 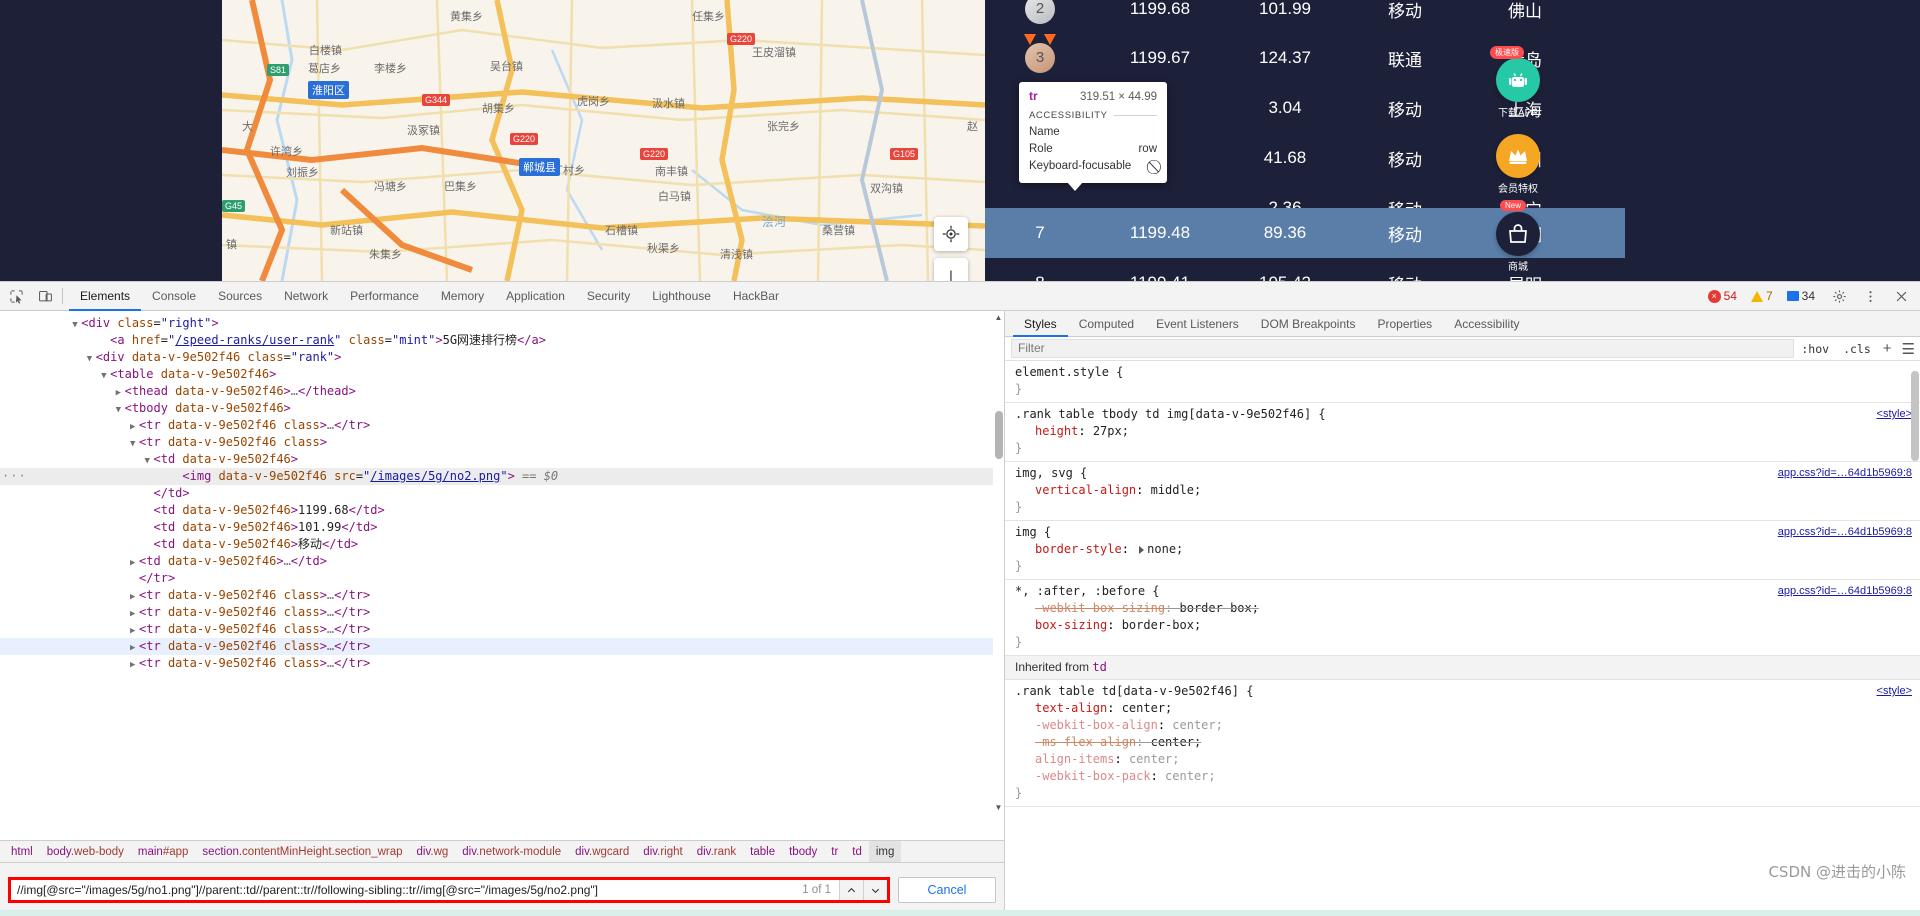 I want to click on search-field-wrapper: 1 of 1, so click(x=449, y=890).